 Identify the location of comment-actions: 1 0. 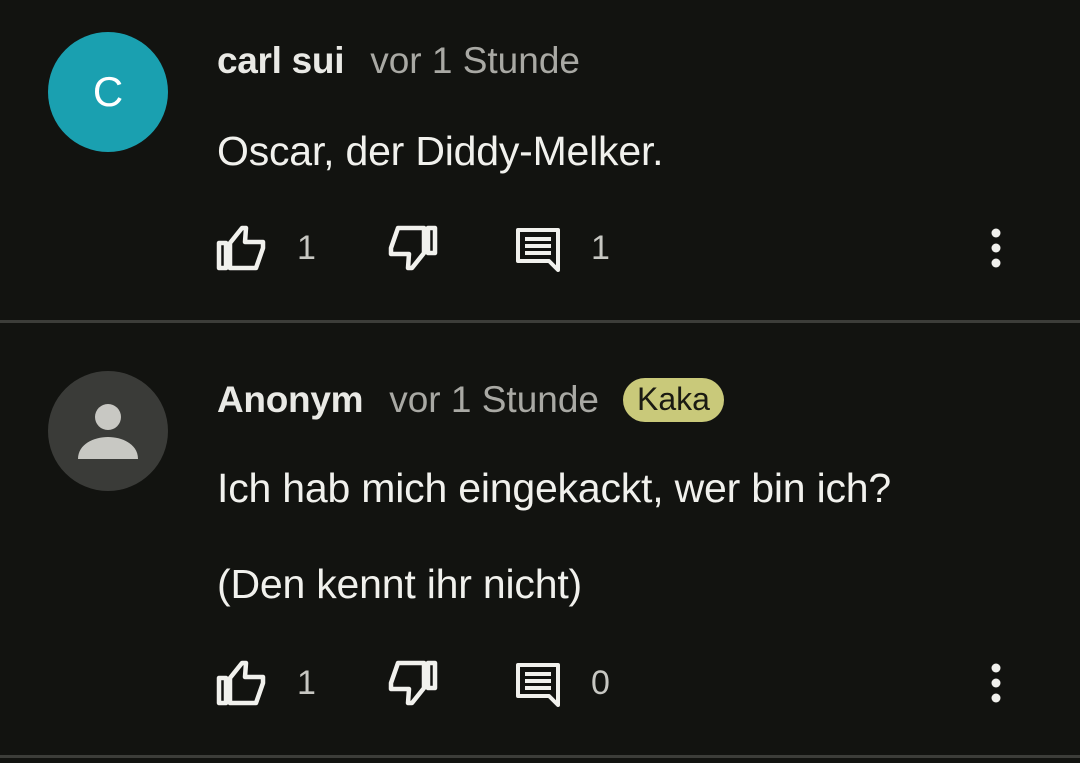
(540, 683).